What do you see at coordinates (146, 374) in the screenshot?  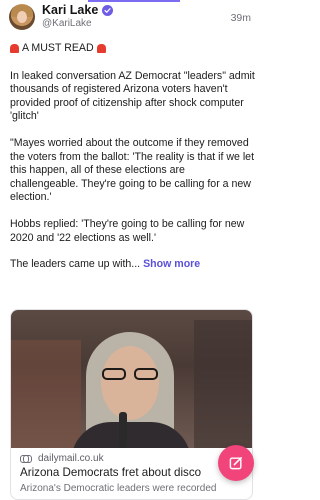 I see `glasses-right-lens` at bounding box center [146, 374].